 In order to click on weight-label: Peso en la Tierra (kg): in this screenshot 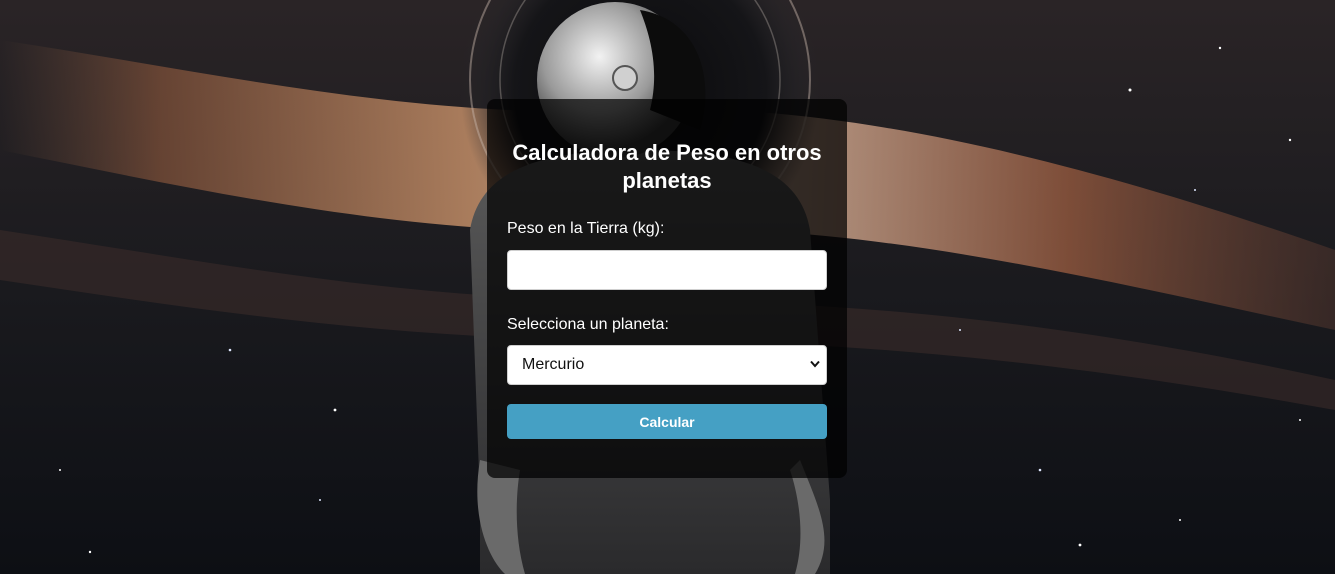, I will do `click(586, 228)`.